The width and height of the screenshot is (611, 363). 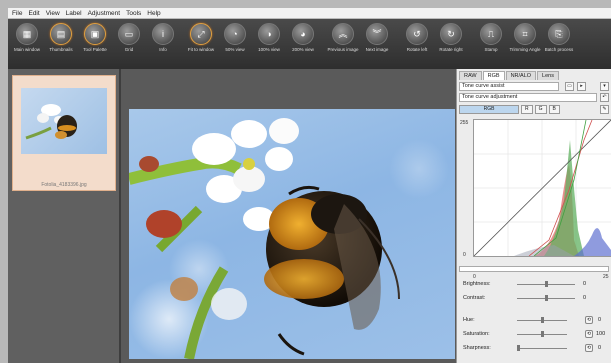 What do you see at coordinates (534, 269) in the screenshot?
I see `curve-input-scale` at bounding box center [534, 269].